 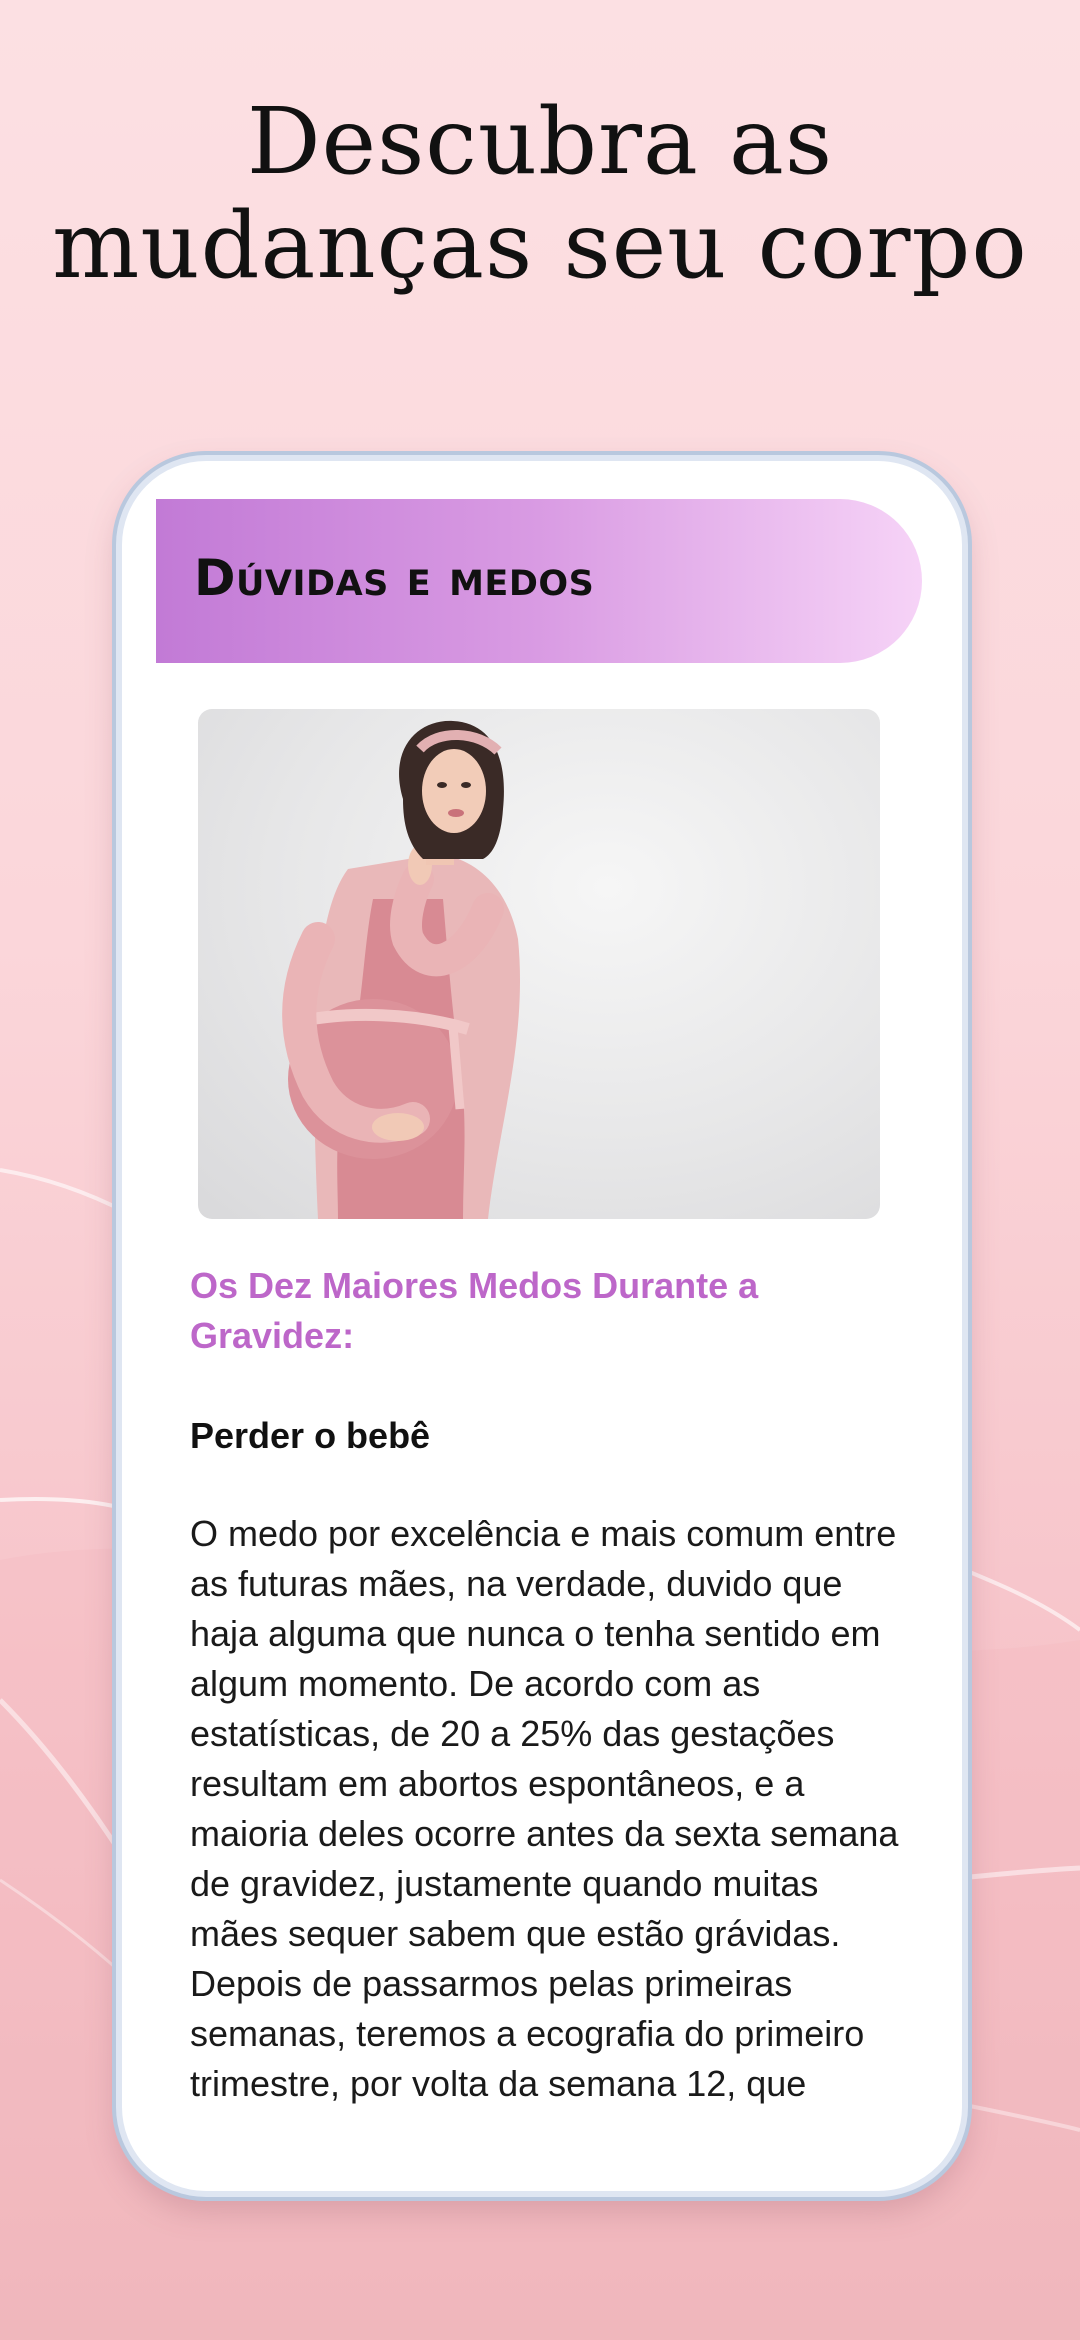 I want to click on section-banner: Dúvidas e medos, so click(x=539, y=581).